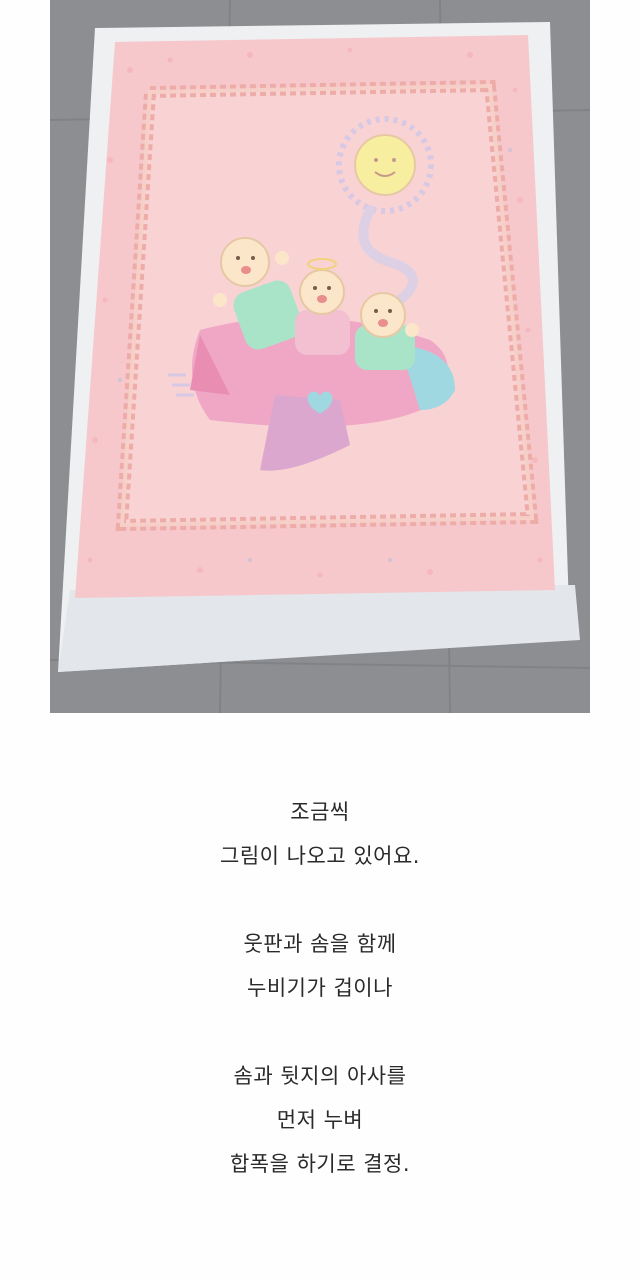  I want to click on caption-stanza: 솜과 뒷지의 아사를 먼저 누벼 합폭을 하기로 결정., so click(320, 1120).